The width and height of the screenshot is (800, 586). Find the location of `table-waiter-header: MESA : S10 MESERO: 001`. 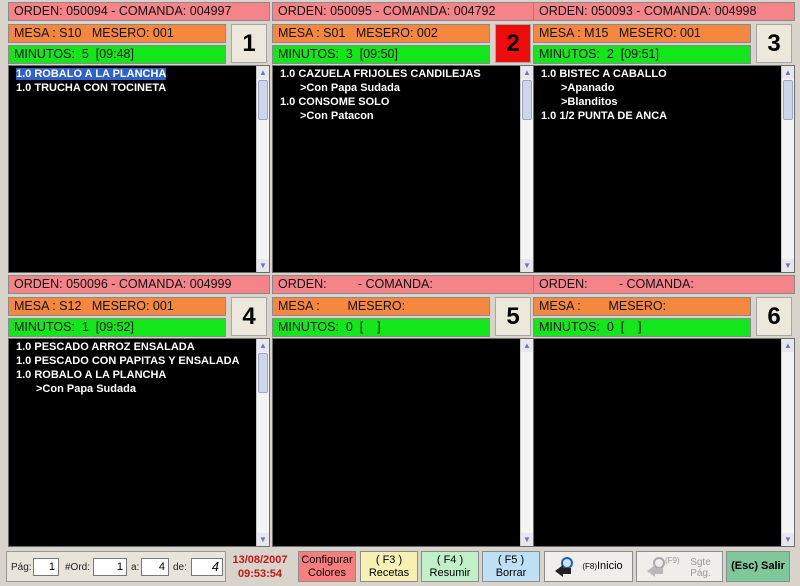

table-waiter-header: MESA : S10 MESERO: 001 is located at coordinates (117, 33).